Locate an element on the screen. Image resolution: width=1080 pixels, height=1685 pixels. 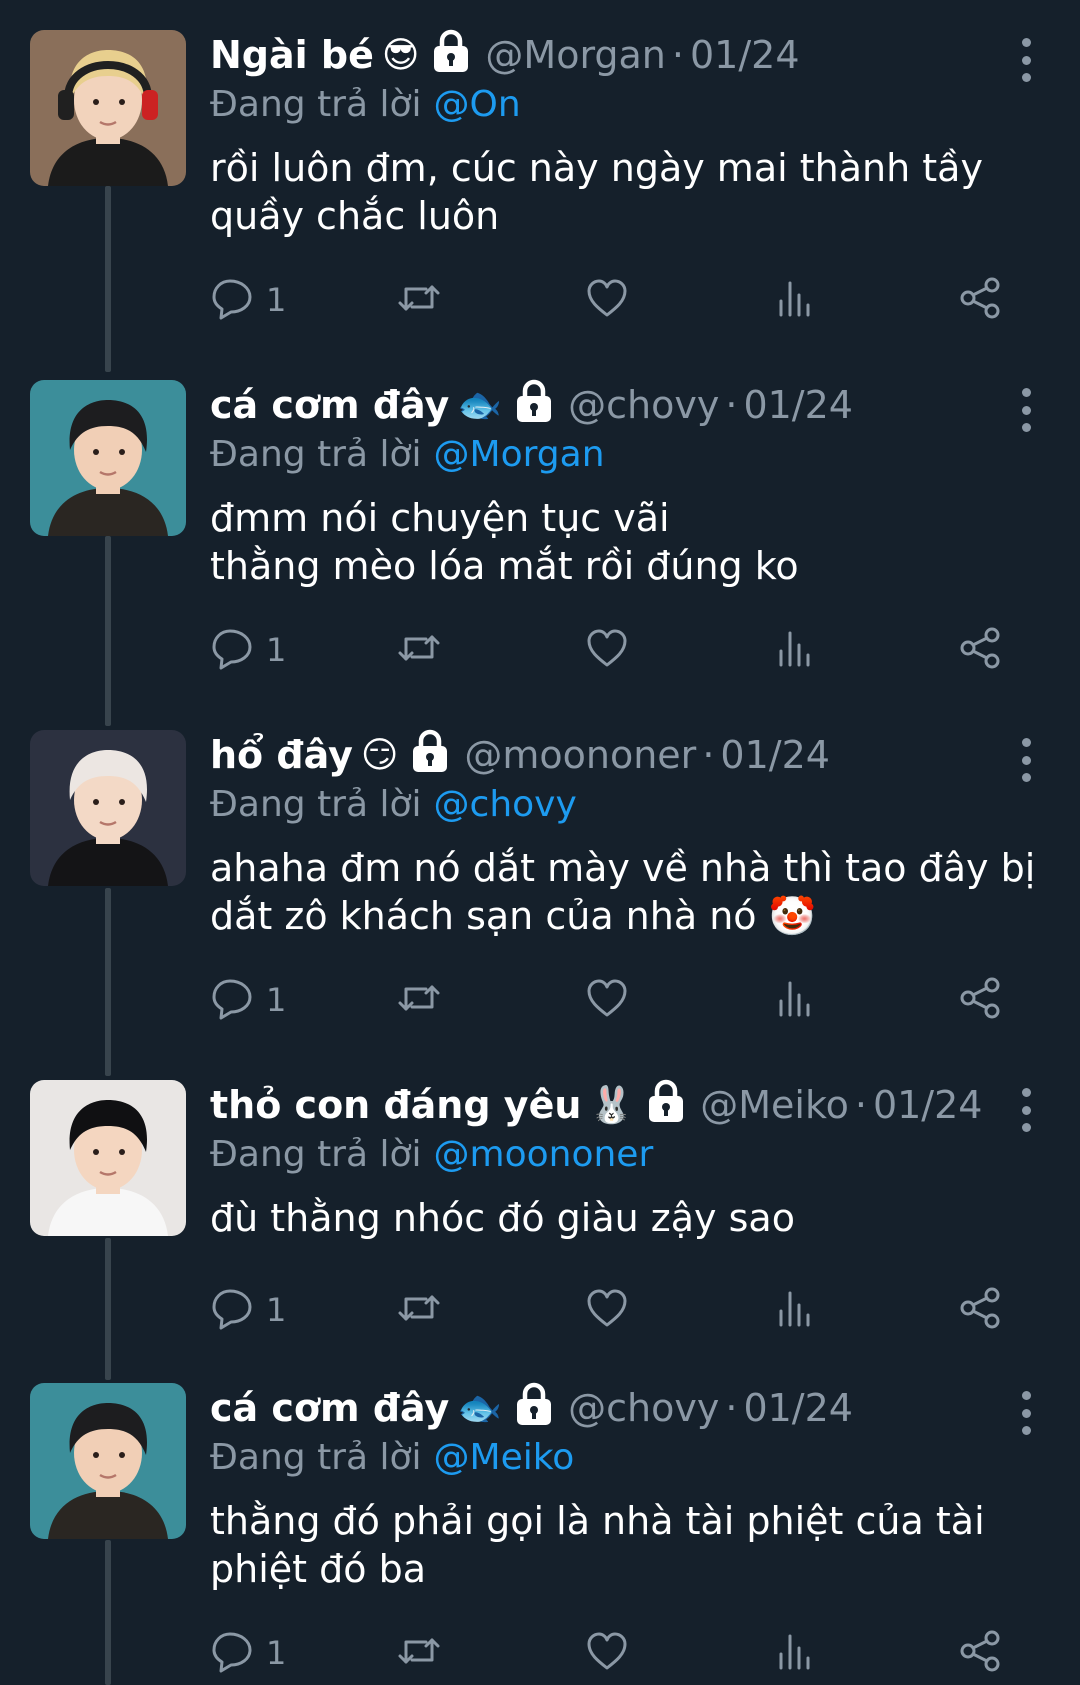
tweet-text-line: dắt zô khách sạn của nhà nó 🤡 is located at coordinates (513, 916).